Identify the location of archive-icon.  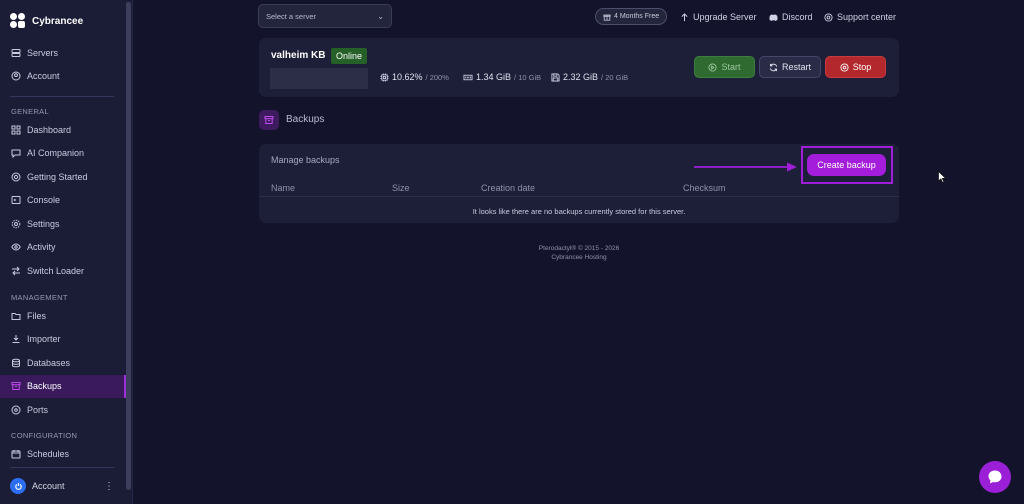
(16, 386).